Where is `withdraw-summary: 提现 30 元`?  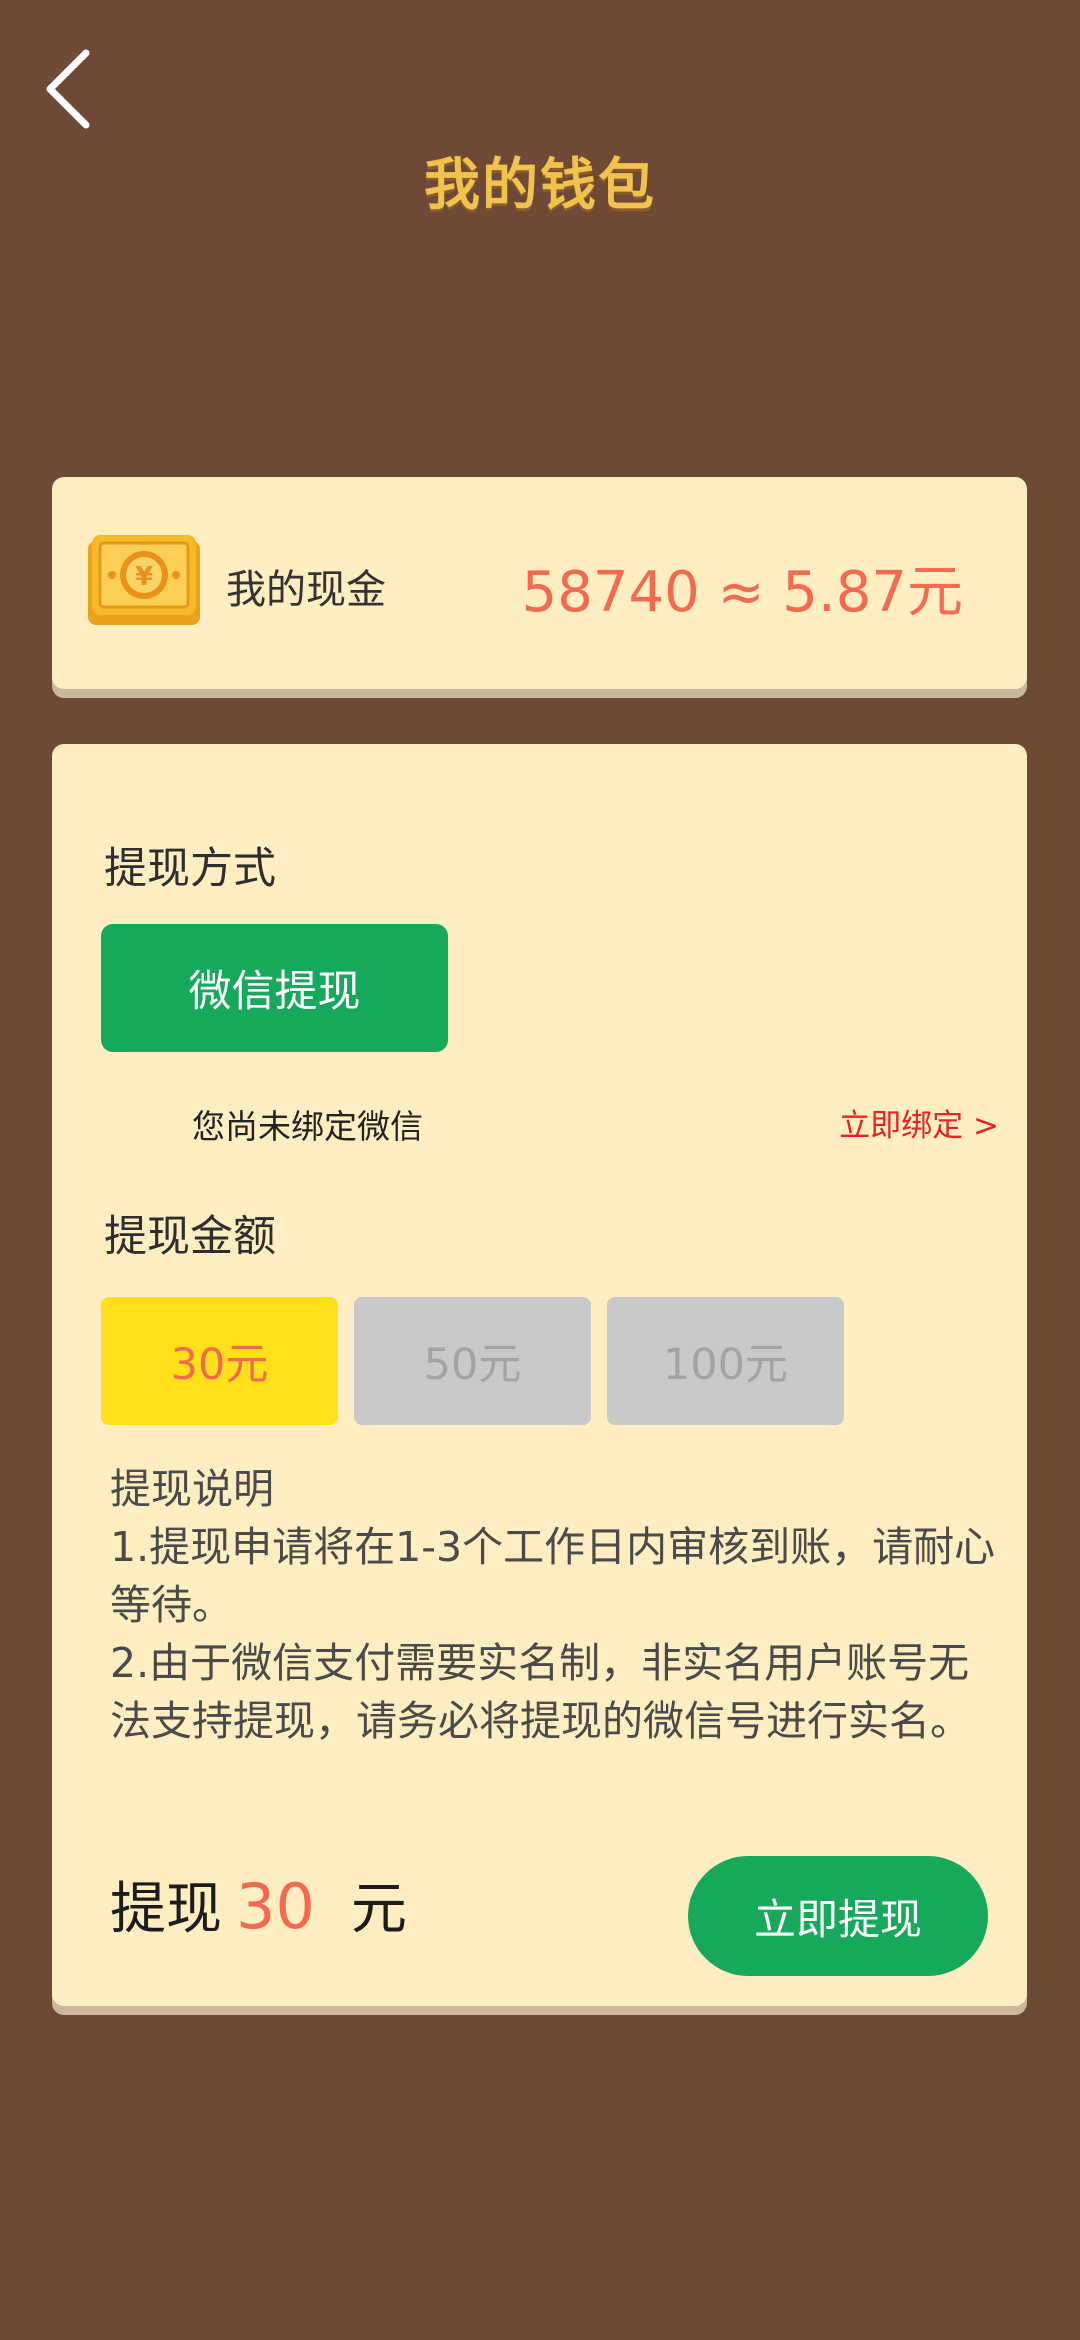
withdraw-summary: 提现 30 元 is located at coordinates (258, 1904).